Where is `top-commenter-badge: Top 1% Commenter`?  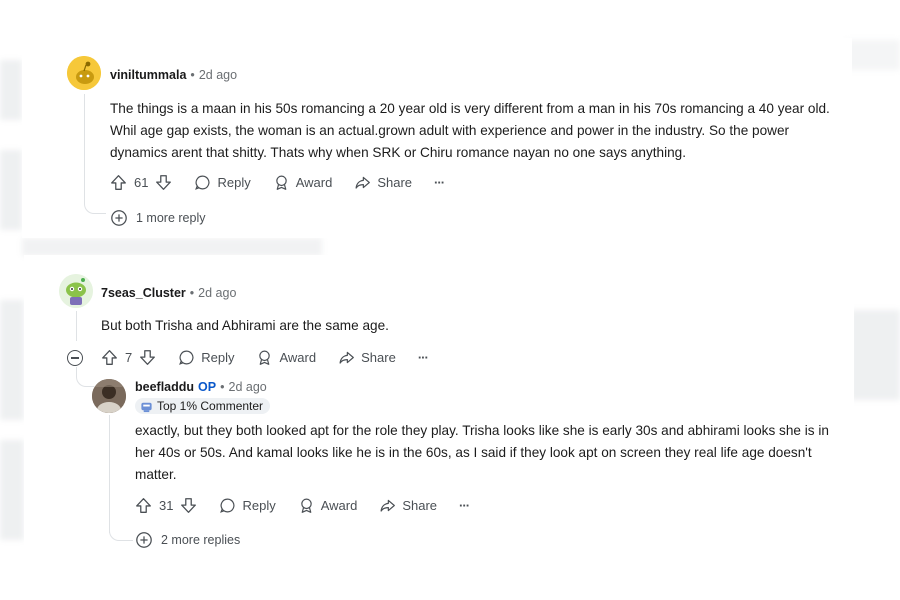 top-commenter-badge: Top 1% Commenter is located at coordinates (203, 406).